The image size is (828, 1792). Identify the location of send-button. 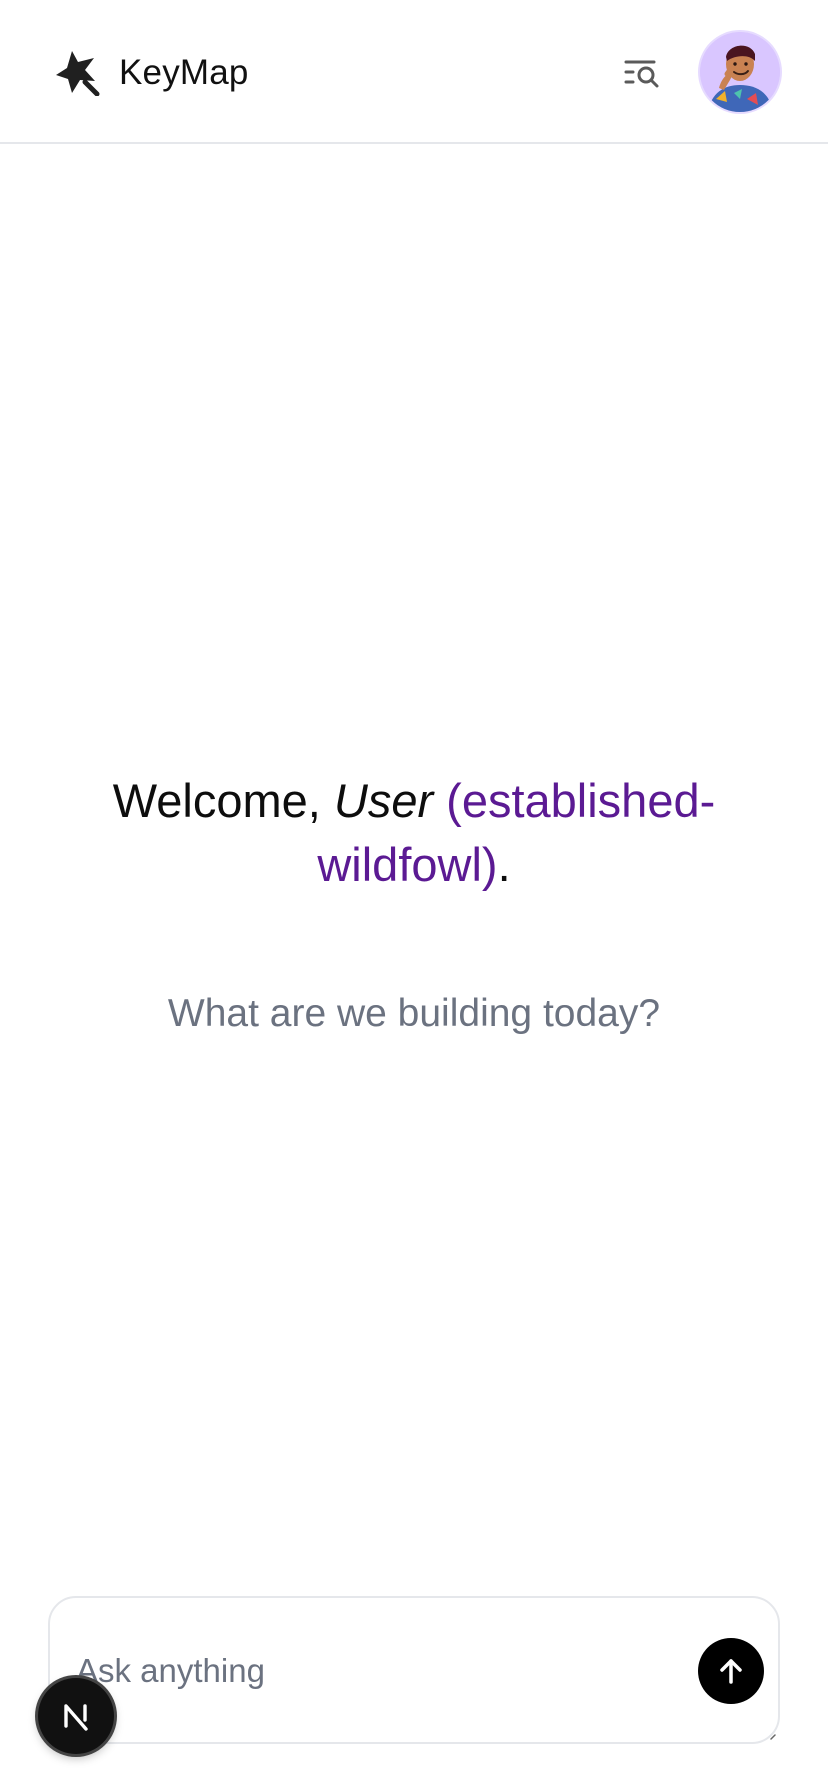
(731, 1671).